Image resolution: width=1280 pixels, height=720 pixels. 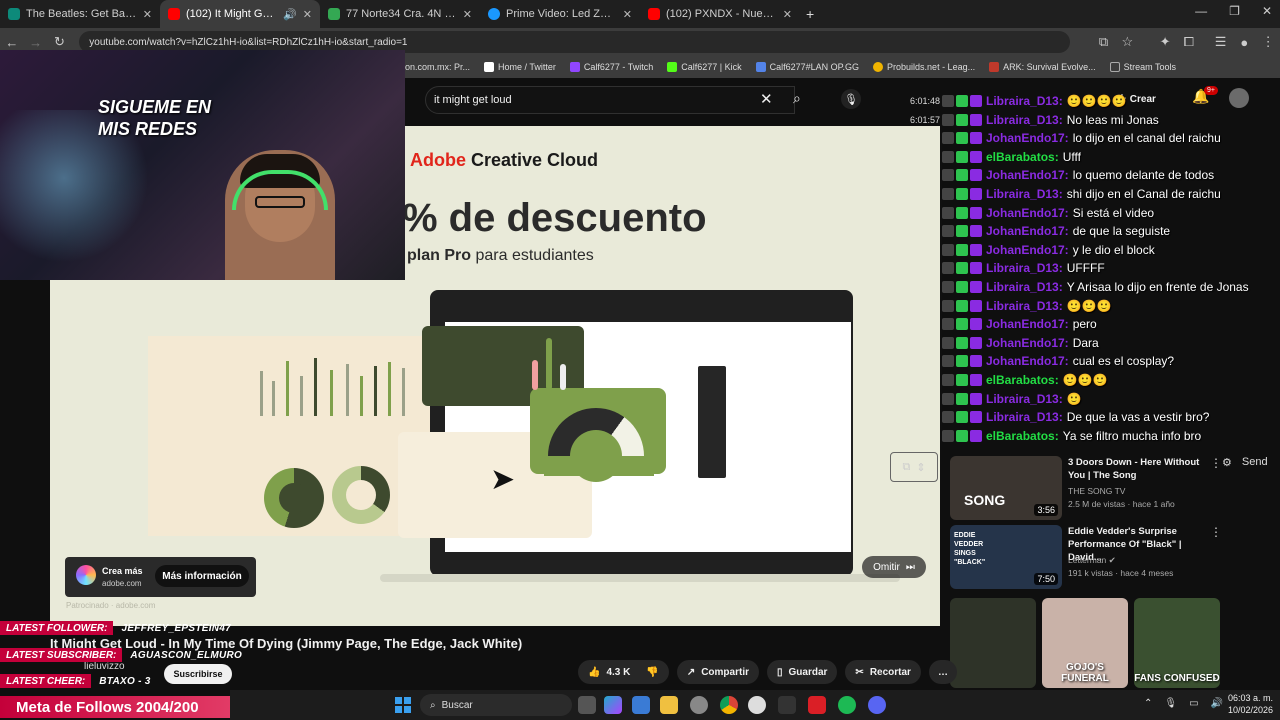 What do you see at coordinates (807, 67) in the screenshot?
I see `bookmark-item: Calf6277#LAN OP.GG` at bounding box center [807, 67].